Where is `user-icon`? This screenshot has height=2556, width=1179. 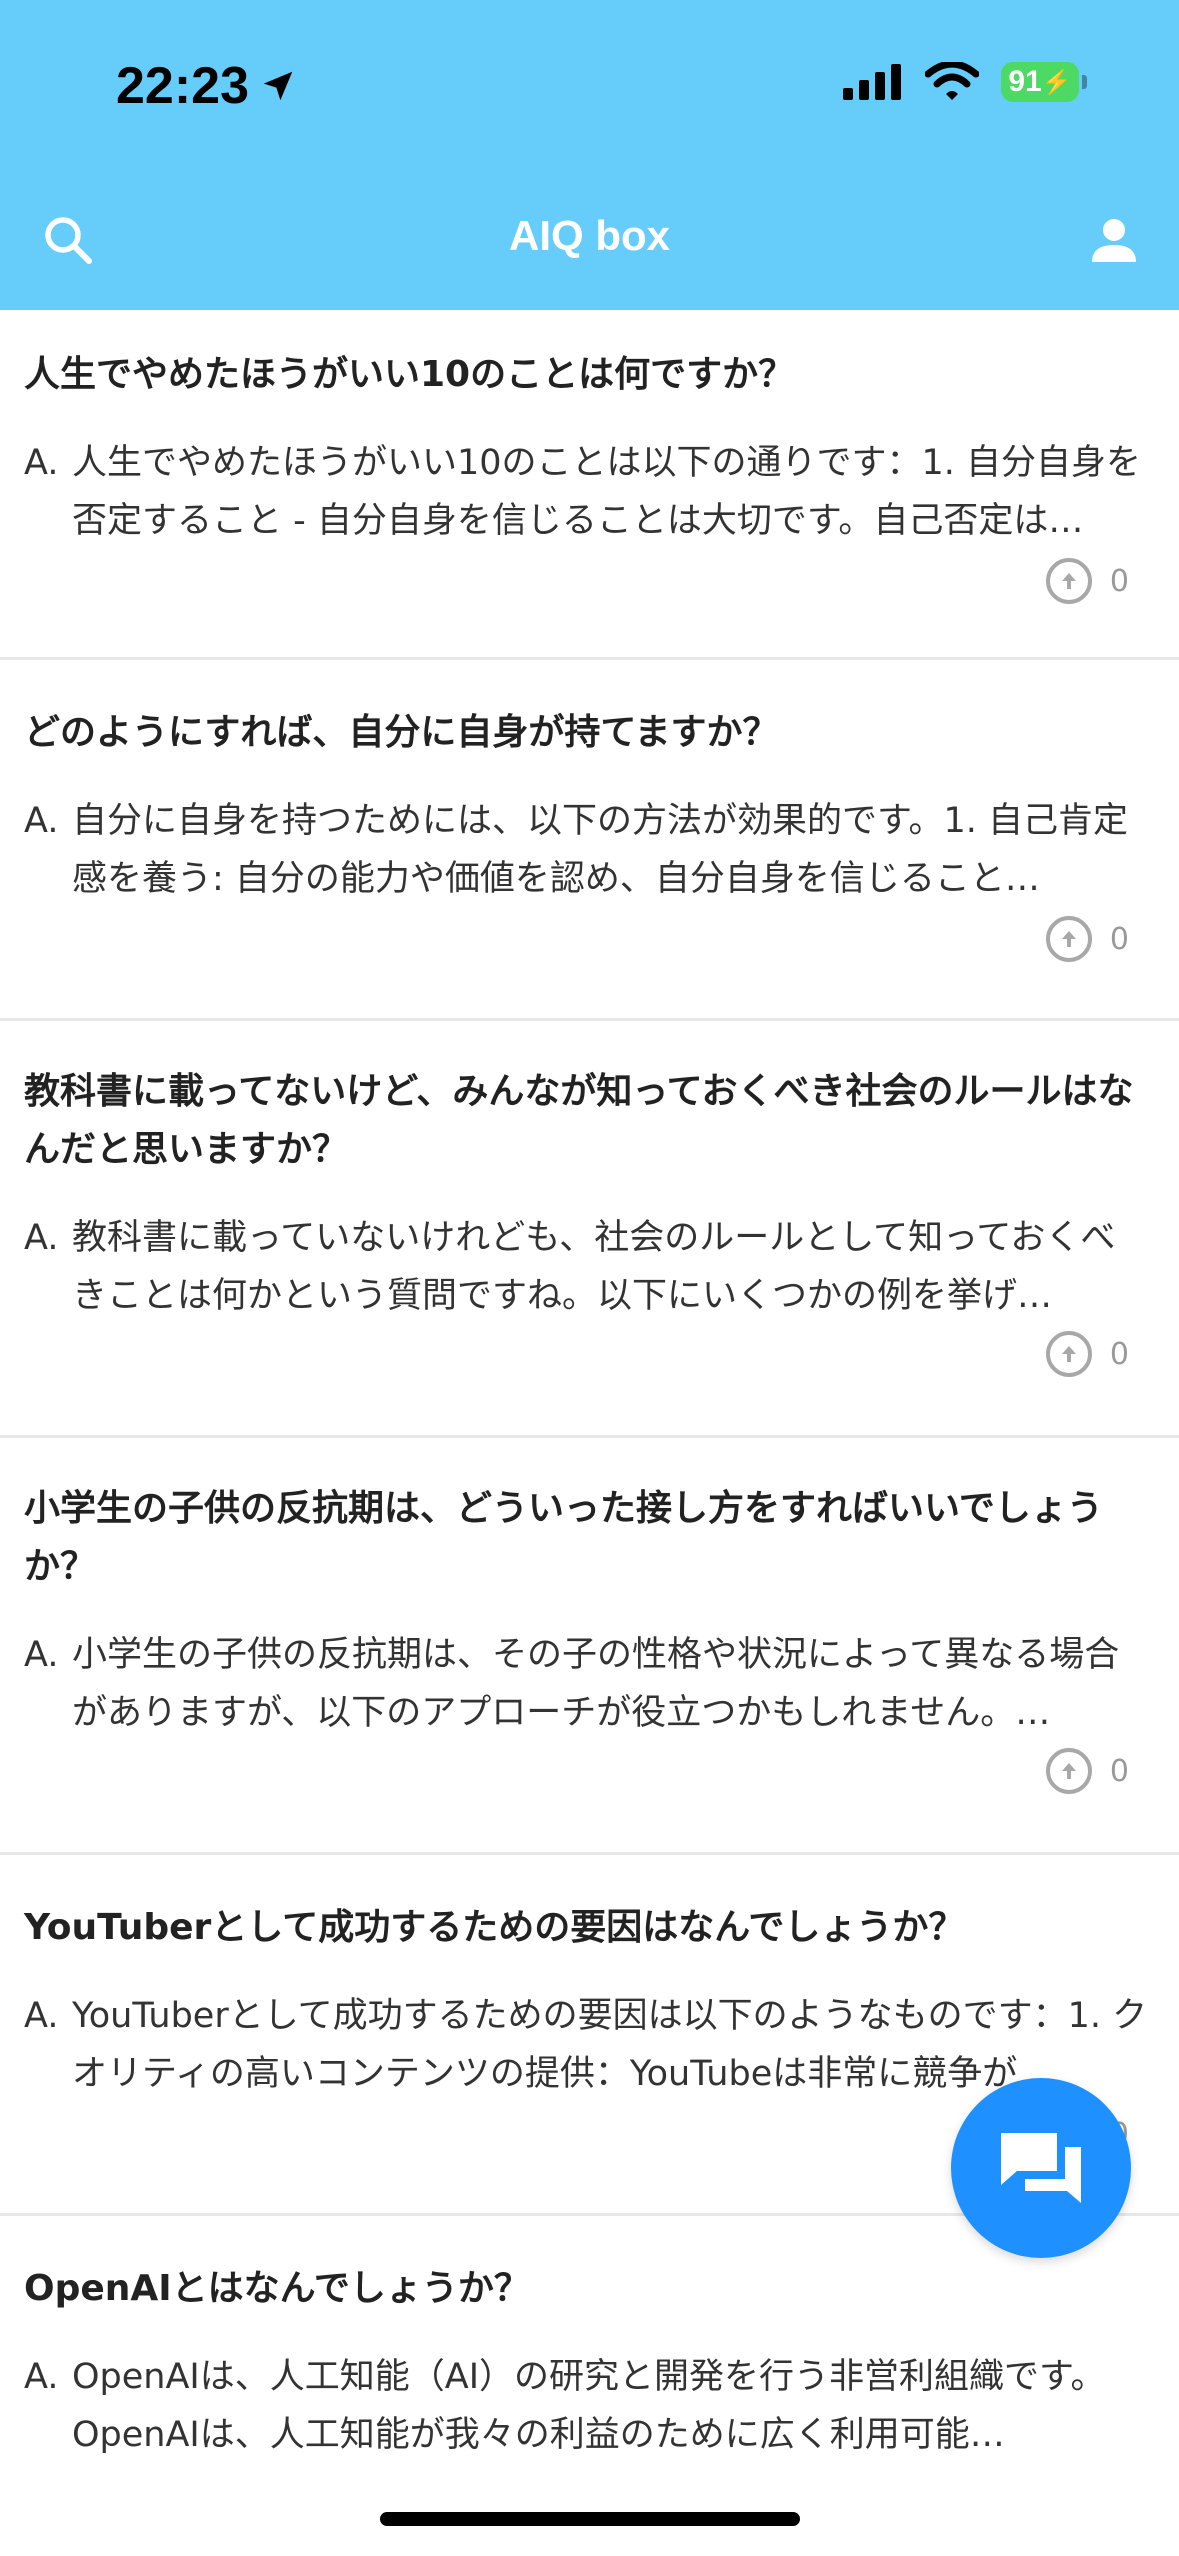 user-icon is located at coordinates (1114, 241).